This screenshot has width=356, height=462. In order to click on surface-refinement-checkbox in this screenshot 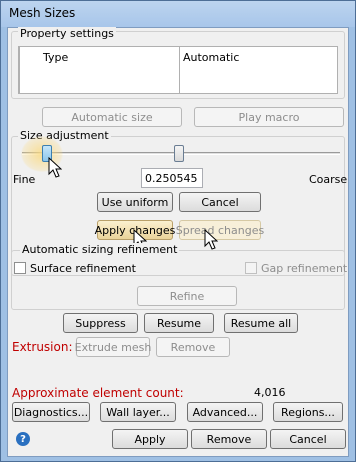, I will do `click(20, 268)`.